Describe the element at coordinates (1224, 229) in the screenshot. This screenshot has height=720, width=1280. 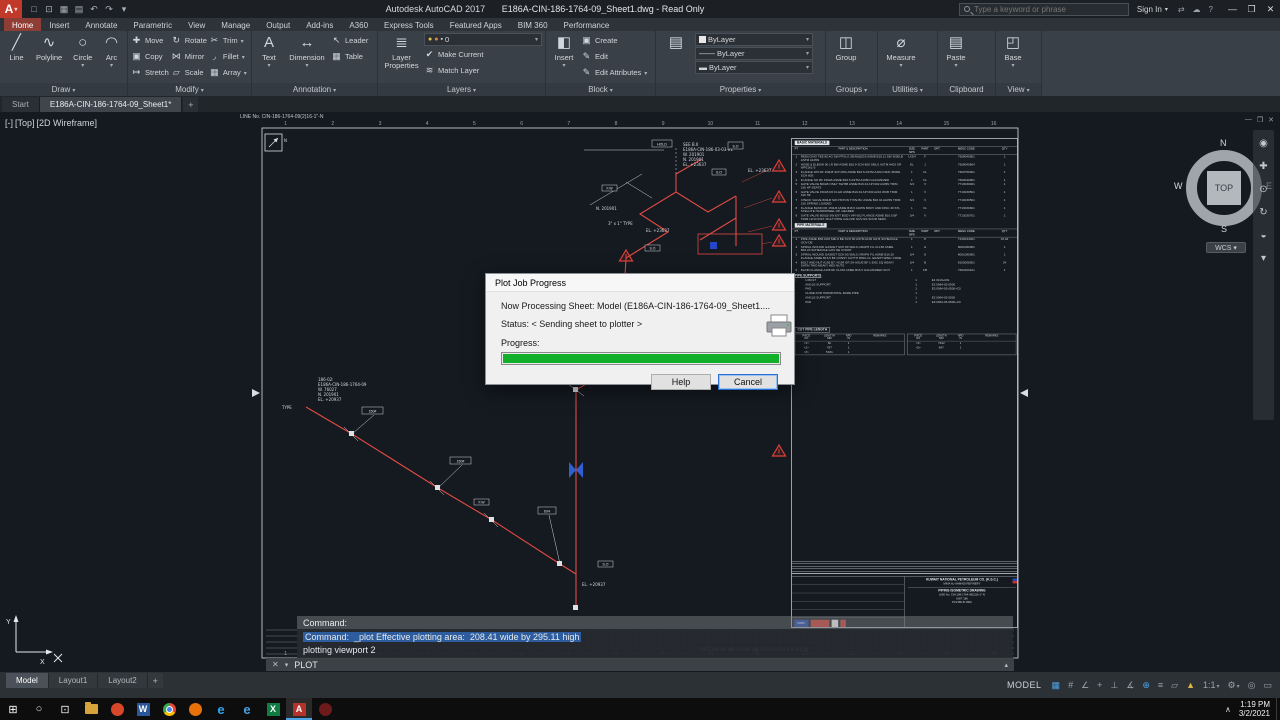
I see `viewcube-south: S` at that location.